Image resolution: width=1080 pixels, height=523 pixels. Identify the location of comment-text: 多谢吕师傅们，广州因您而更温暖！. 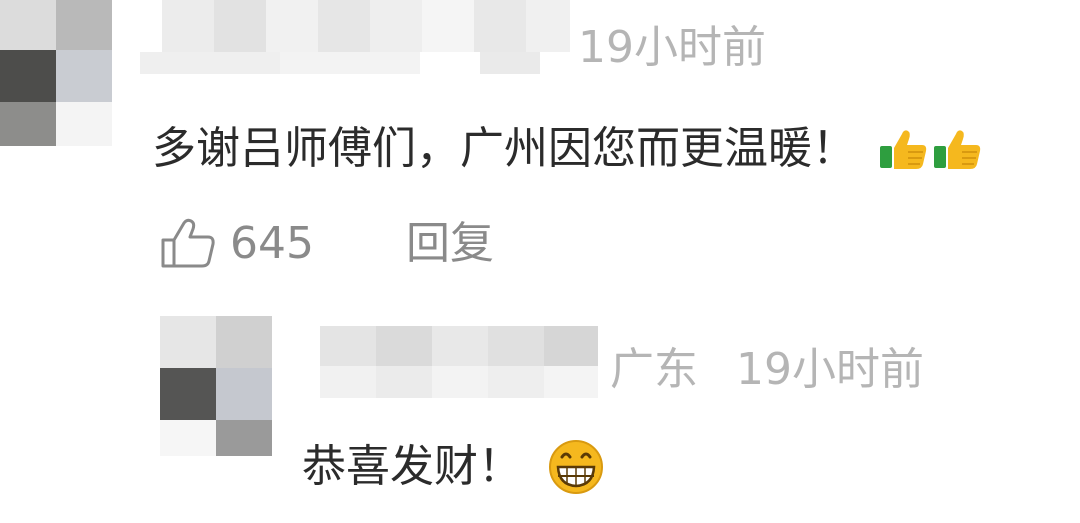
(504, 148).